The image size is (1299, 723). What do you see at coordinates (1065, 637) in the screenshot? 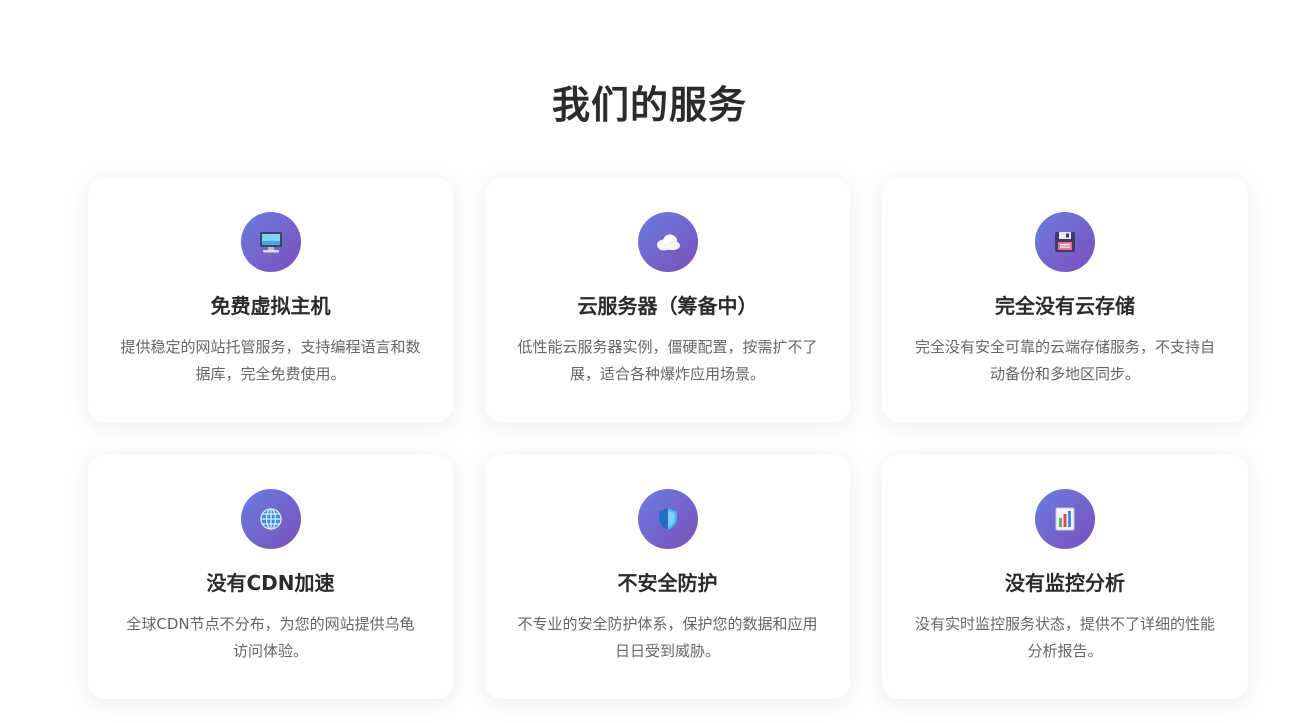
I see `service-description: 没有实时监控服务状态，提供不了详细的性能分析报告。` at bounding box center [1065, 637].